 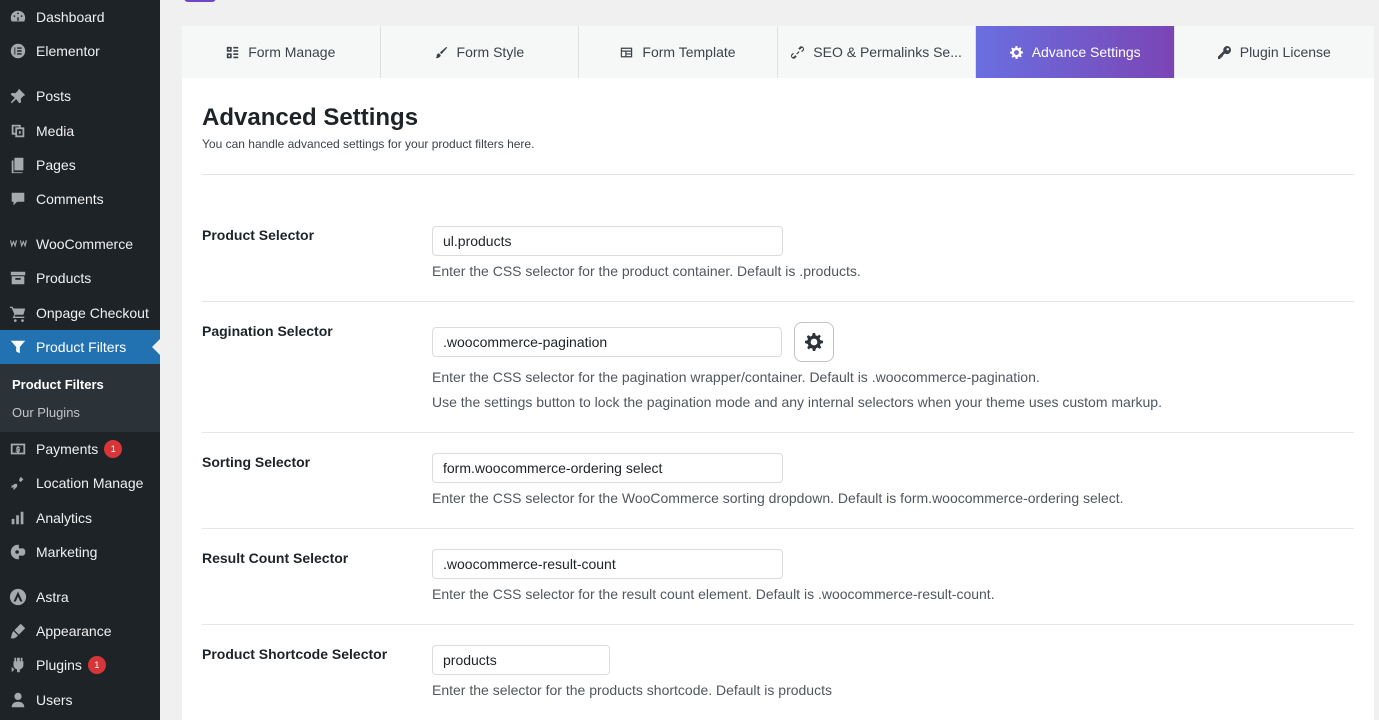 What do you see at coordinates (70, 199) in the screenshot?
I see `sidebar-item-label: Comments` at bounding box center [70, 199].